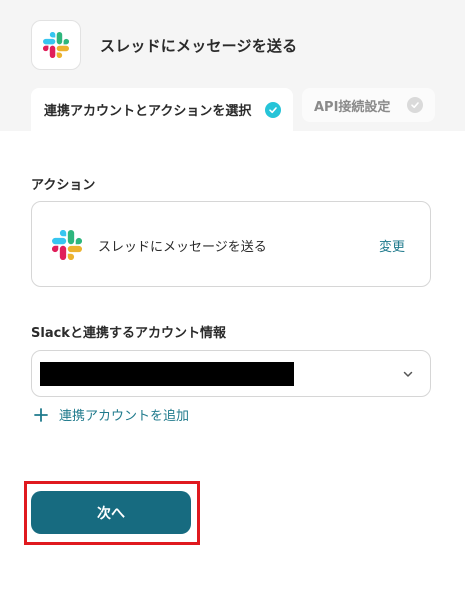 The width and height of the screenshot is (465, 590). I want to click on action-card: スレッドにメッセージを送る 変更, so click(231, 244).